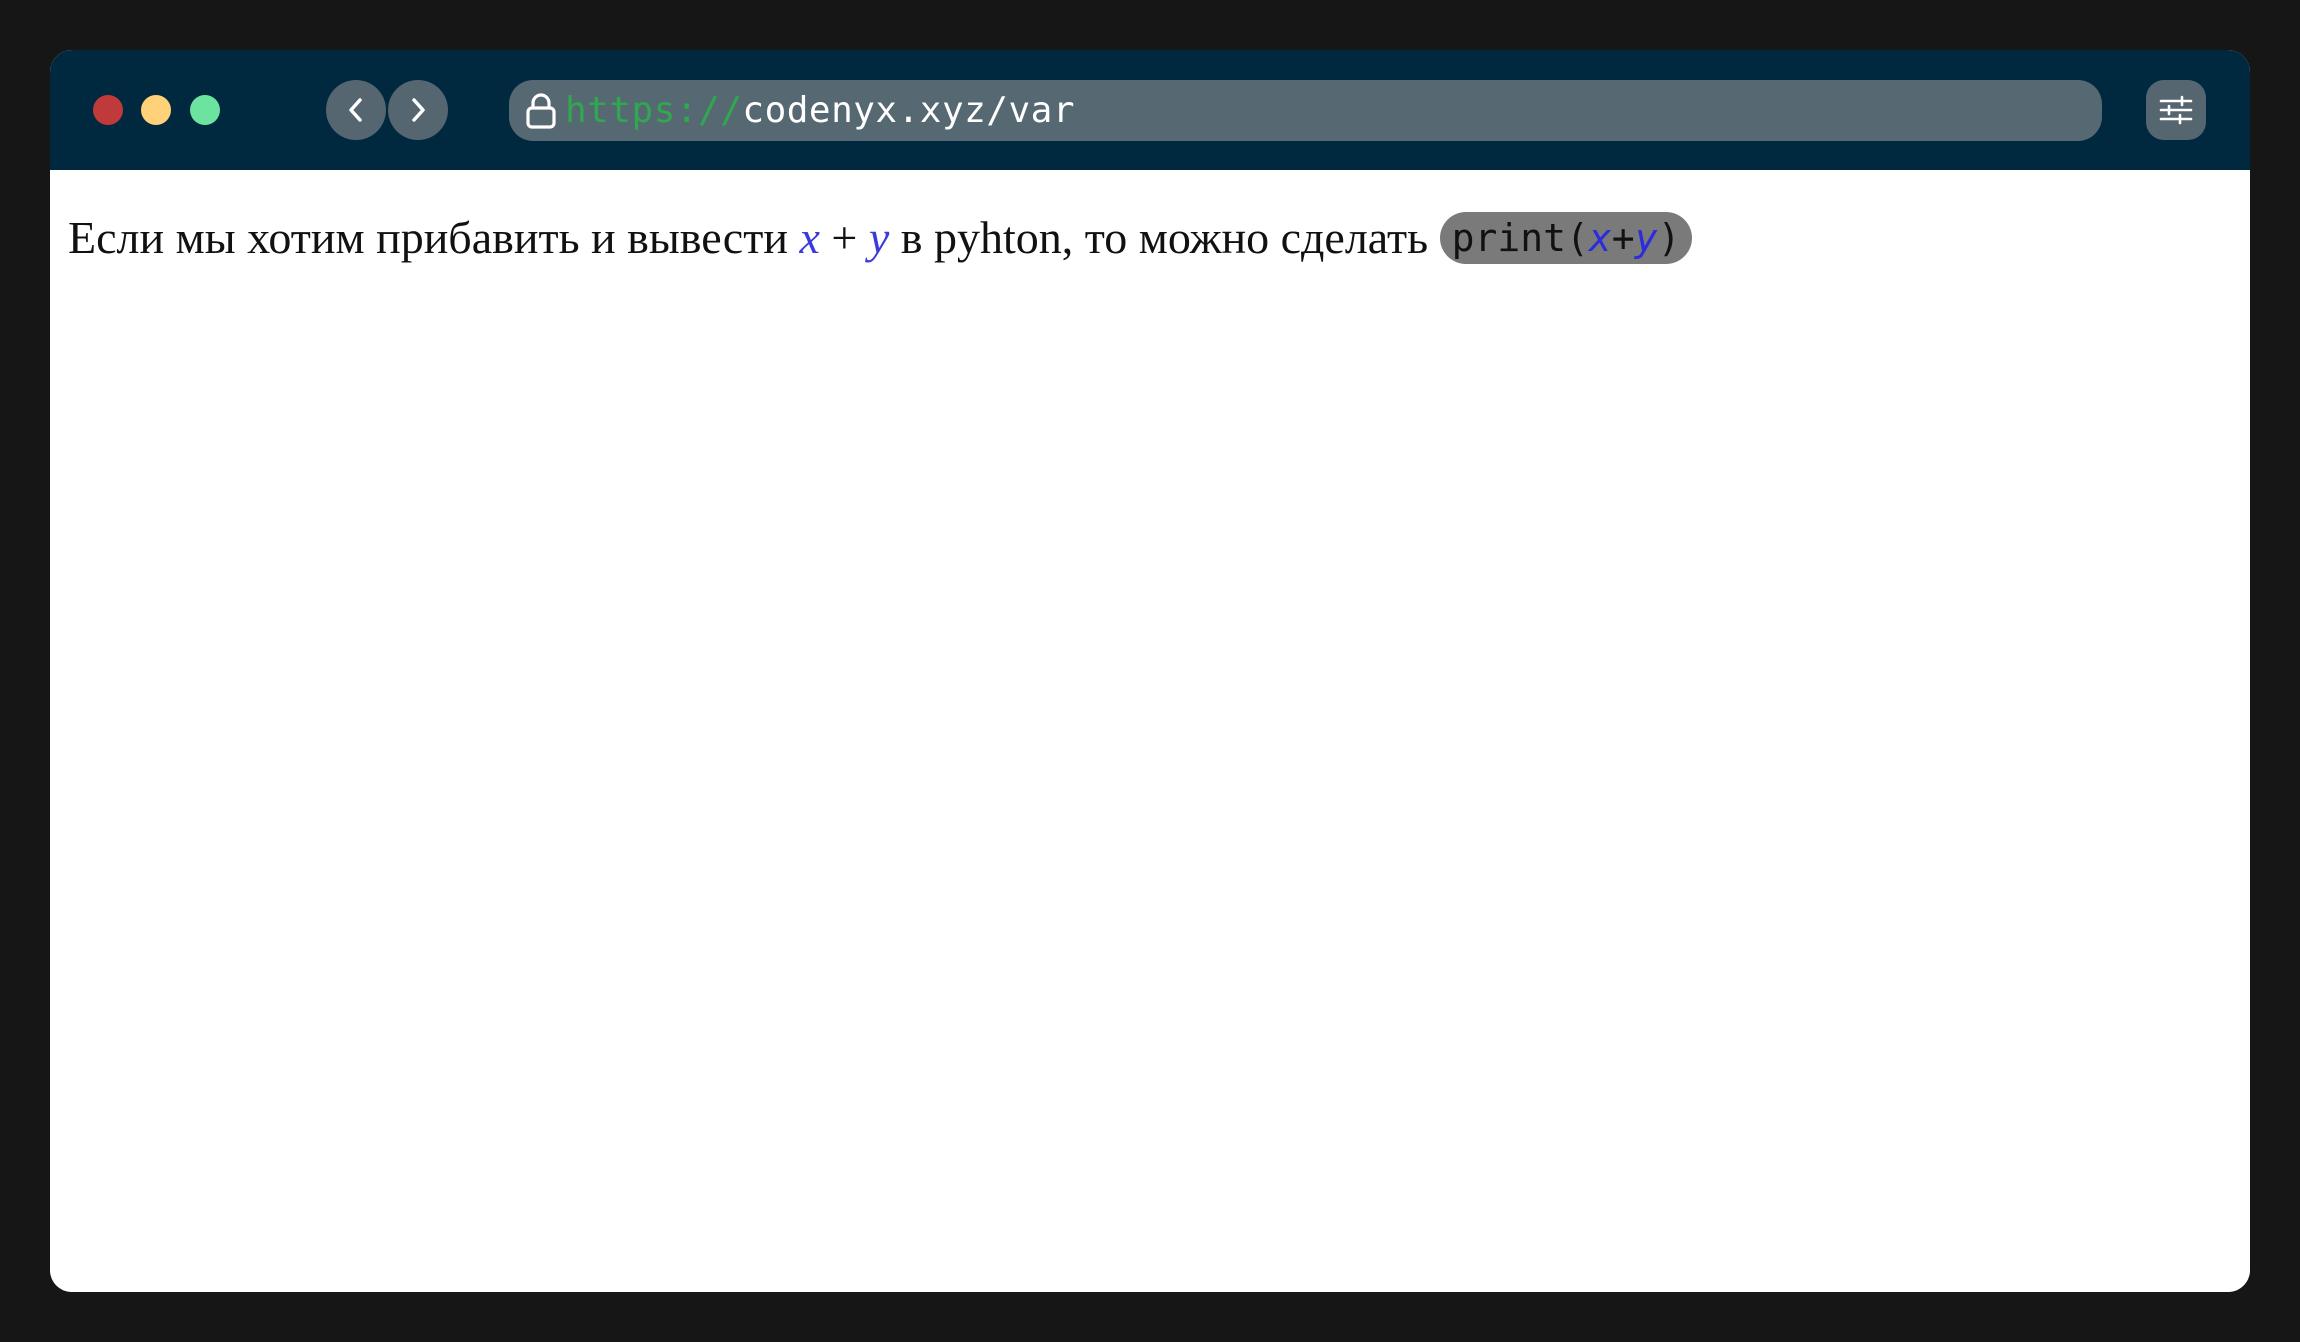 The width and height of the screenshot is (2300, 1342). I want to click on minimize-window-button, so click(156, 110).